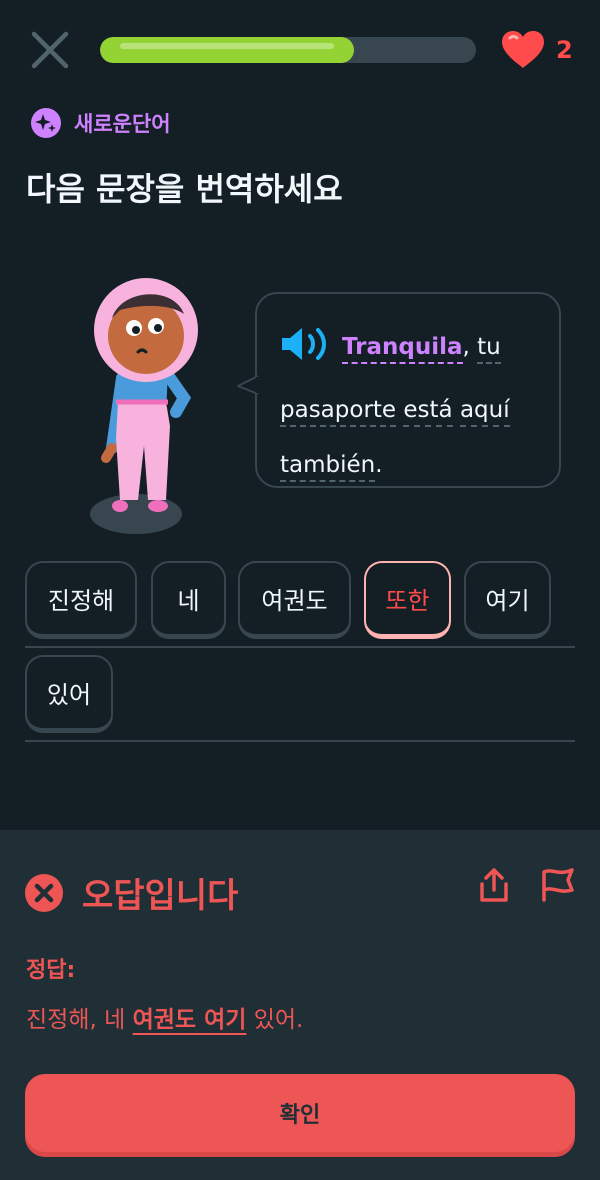  Describe the element at coordinates (300, 1113) in the screenshot. I see `confirm-button: 확인` at that location.